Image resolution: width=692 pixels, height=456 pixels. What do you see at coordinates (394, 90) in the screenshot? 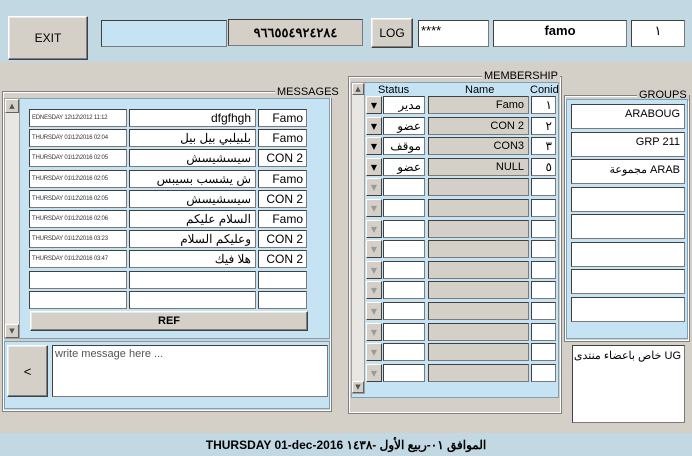
I see `status-column-header: Status` at bounding box center [394, 90].